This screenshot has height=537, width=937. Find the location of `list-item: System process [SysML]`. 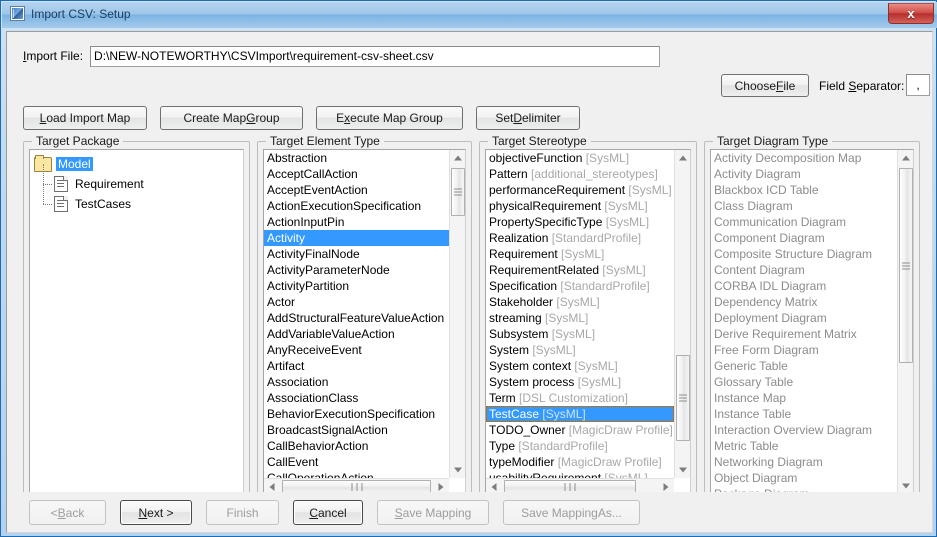

list-item: System process [SysML] is located at coordinates (580, 382).